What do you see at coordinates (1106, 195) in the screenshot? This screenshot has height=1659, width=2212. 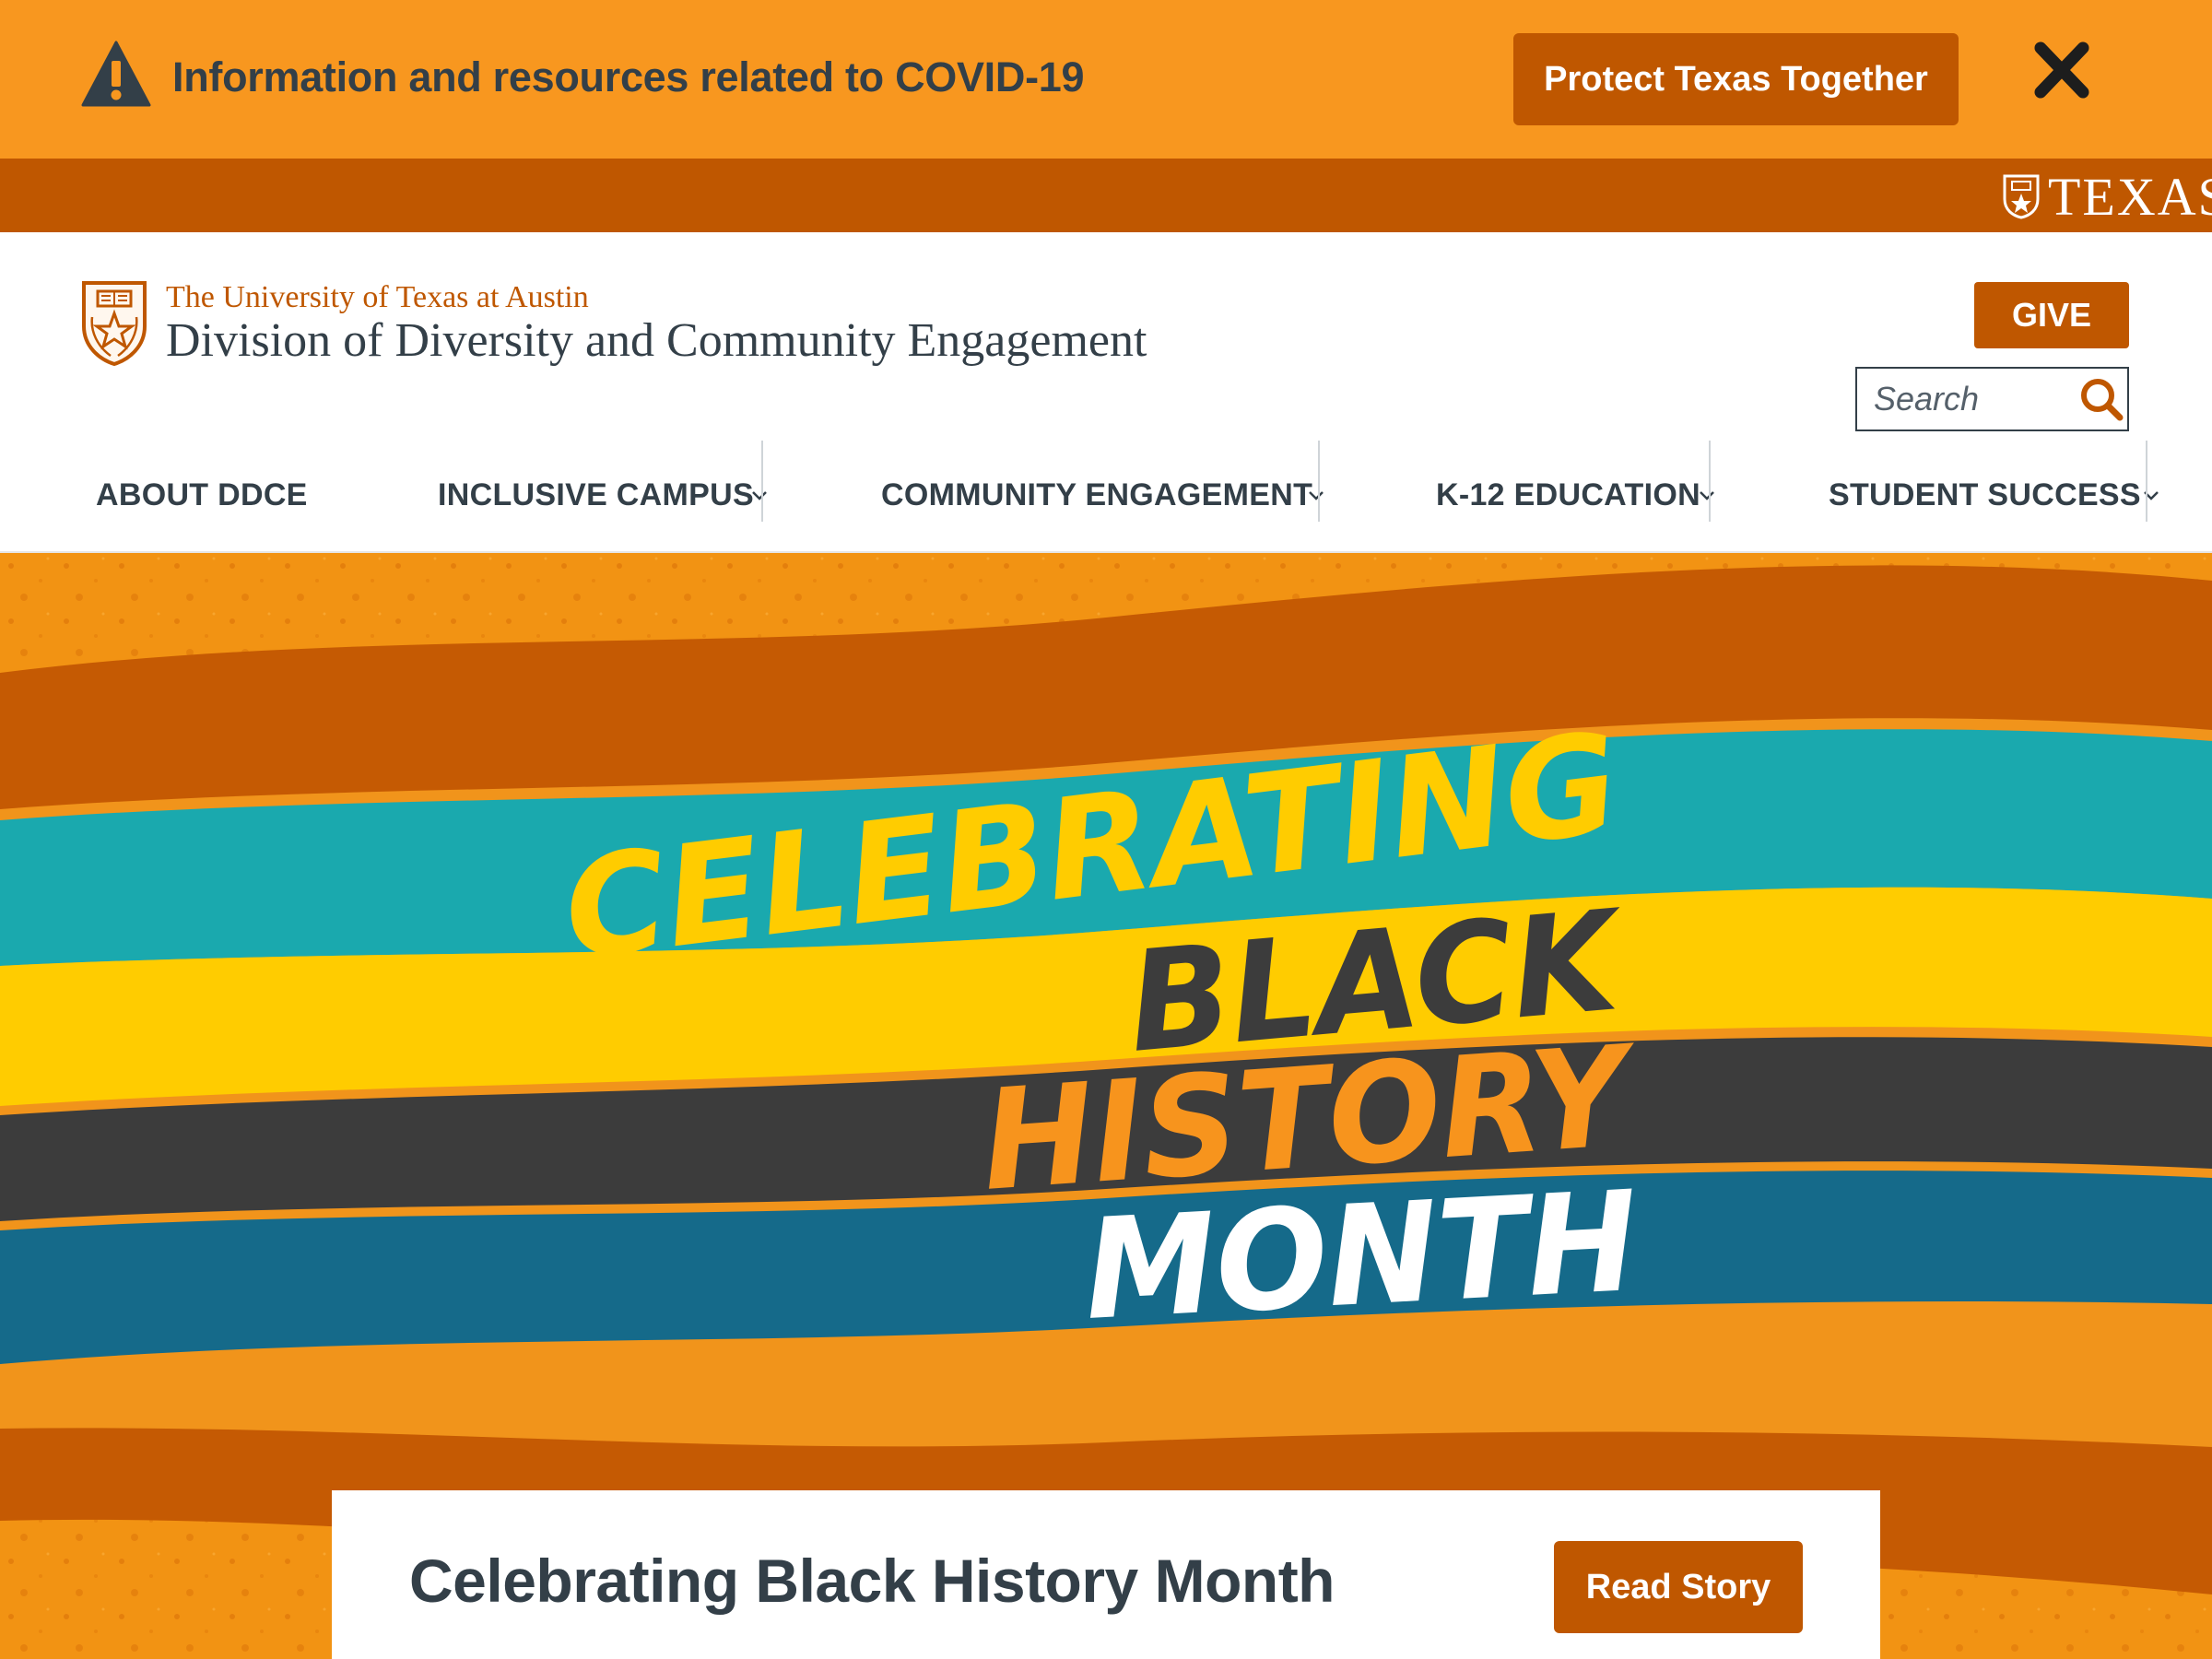 I see `ut-brand-strip: TEXAS` at bounding box center [1106, 195].